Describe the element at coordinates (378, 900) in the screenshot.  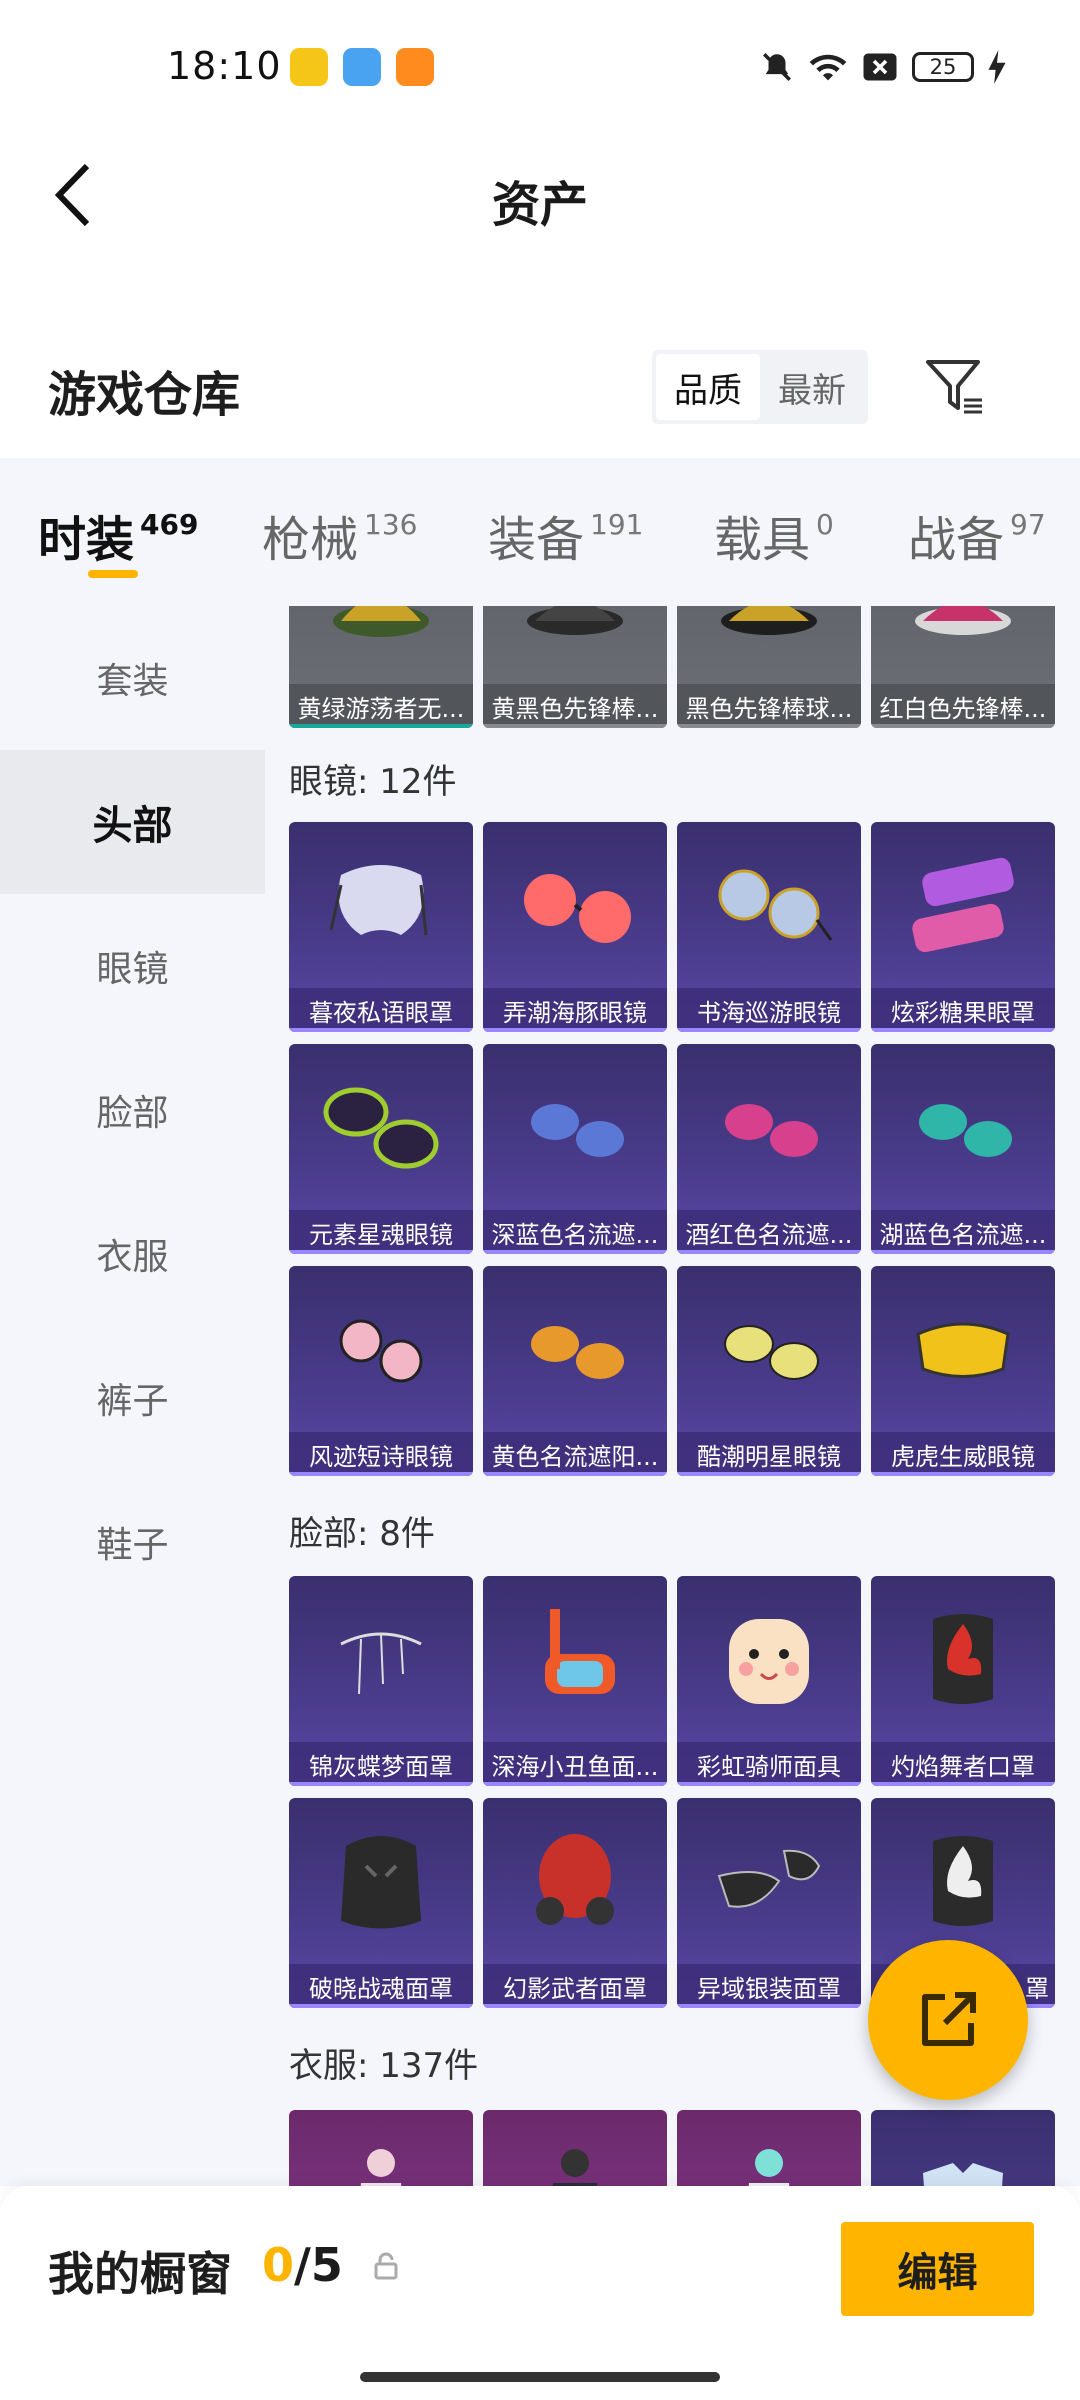
I see `sleep-mask-icon` at that location.